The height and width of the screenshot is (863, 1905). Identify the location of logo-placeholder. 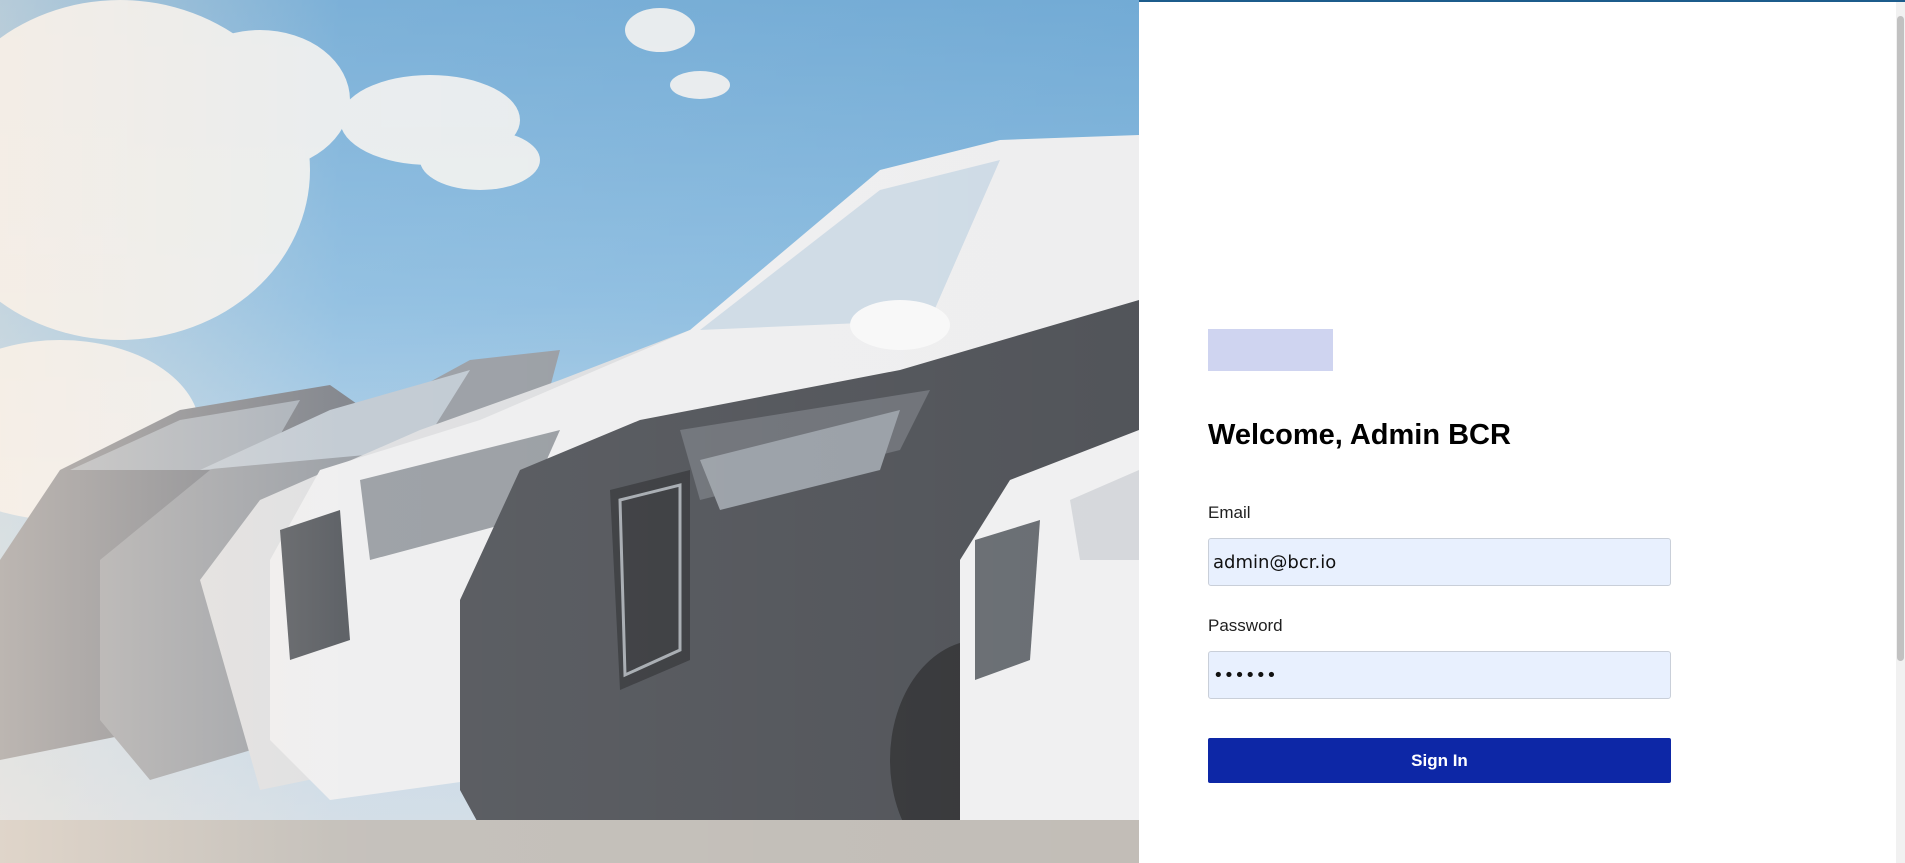
(1270, 350).